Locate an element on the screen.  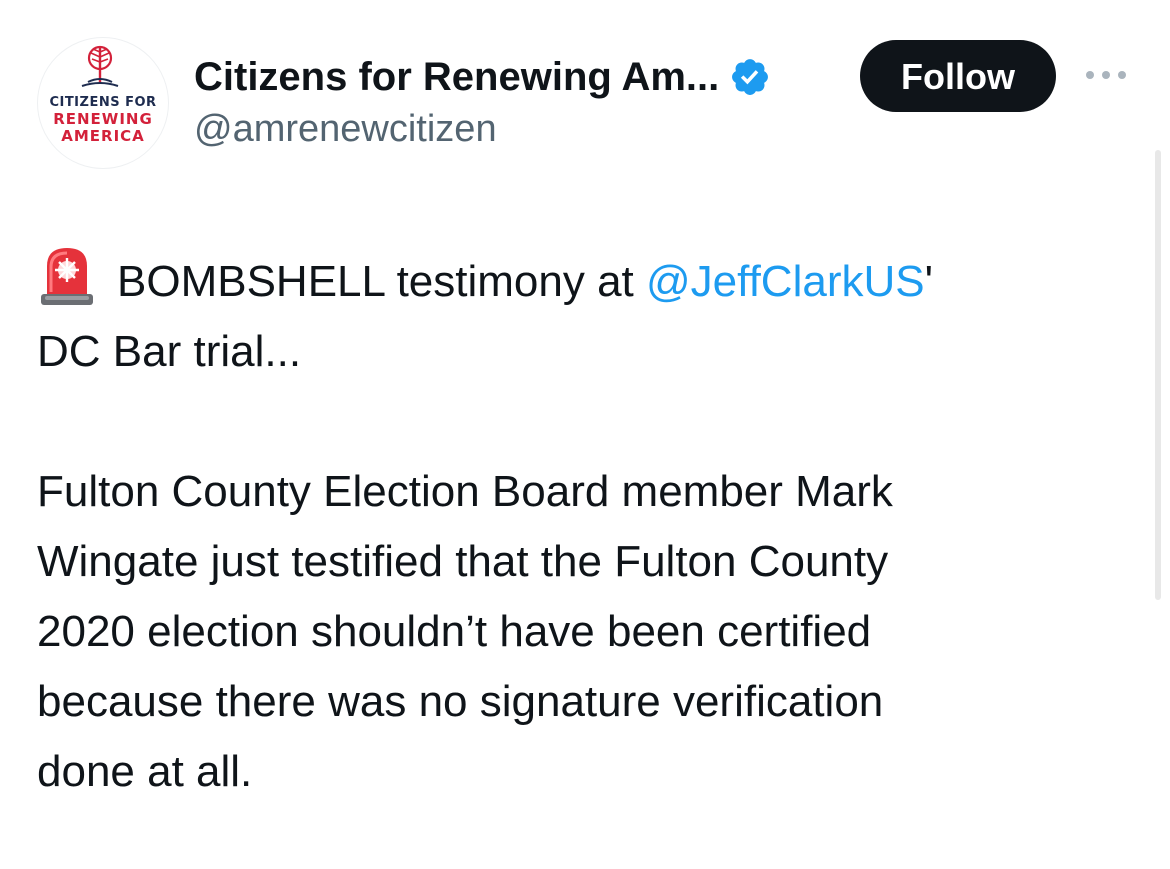
police-light-icon is located at coordinates (67, 276).